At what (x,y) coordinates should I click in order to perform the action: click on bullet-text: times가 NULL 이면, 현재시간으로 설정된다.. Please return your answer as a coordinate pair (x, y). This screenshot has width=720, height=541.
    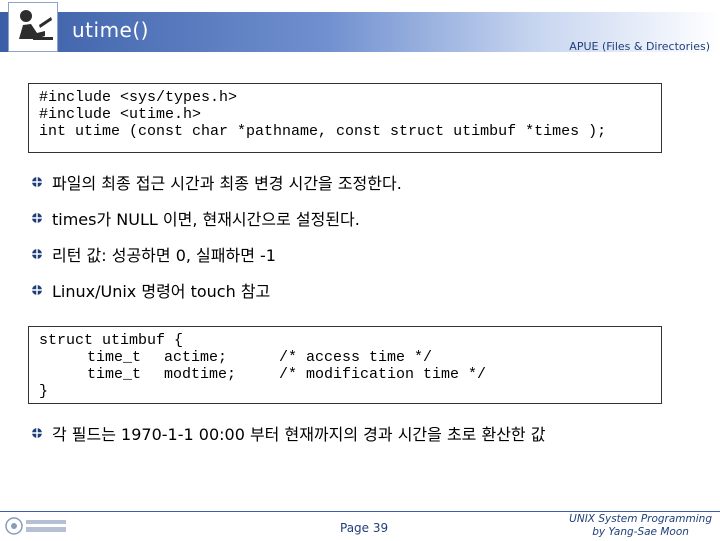
    Looking at the image, I should click on (206, 219).